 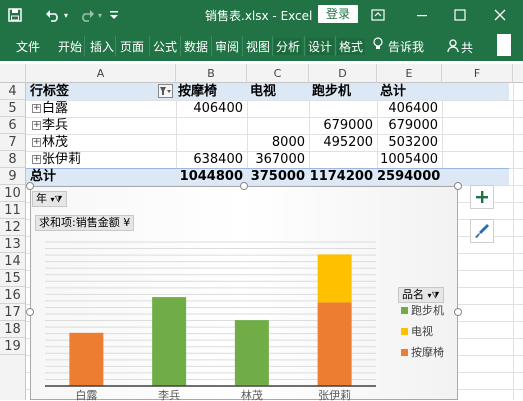 What do you see at coordinates (13, 329) in the screenshot?
I see `row-header: 18` at bounding box center [13, 329].